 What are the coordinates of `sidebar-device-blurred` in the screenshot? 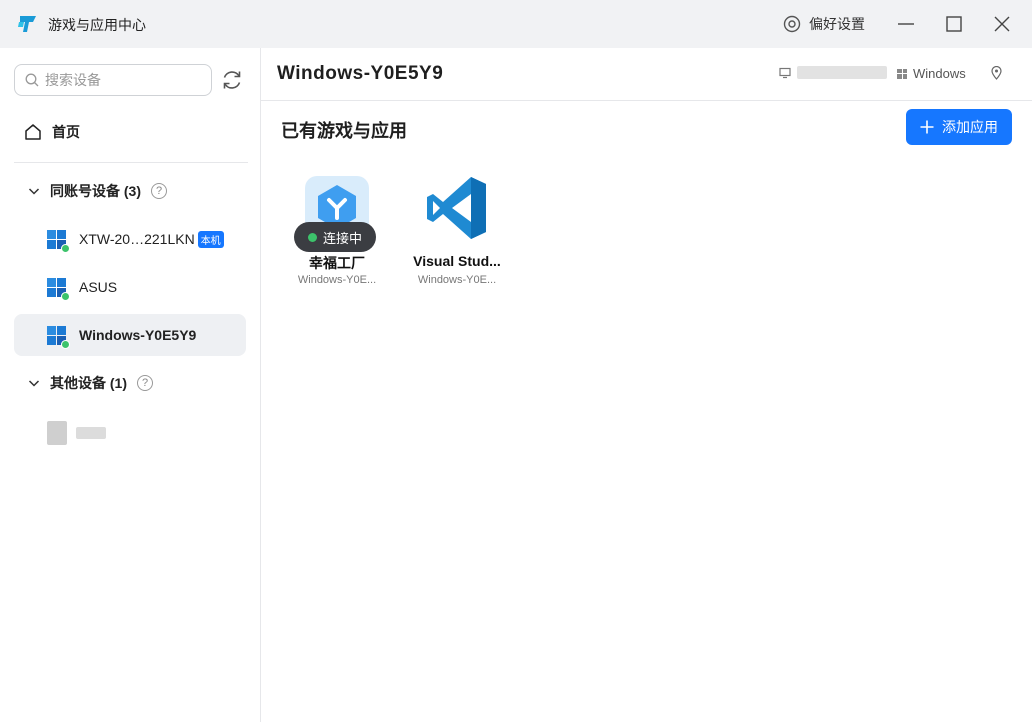 It's located at (130, 433).